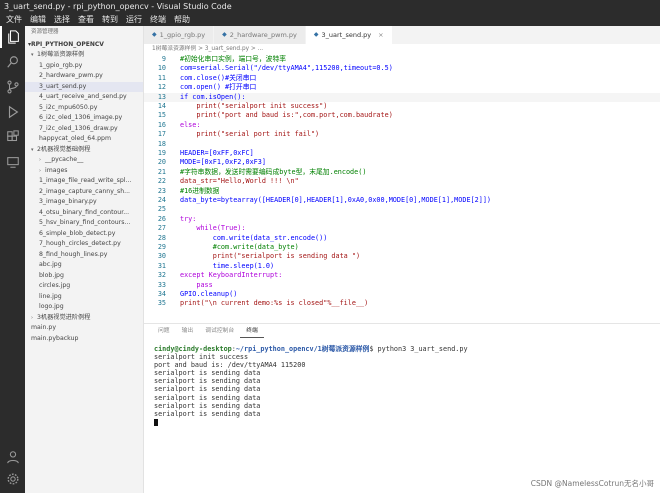  I want to click on files-icon, so click(12, 37).